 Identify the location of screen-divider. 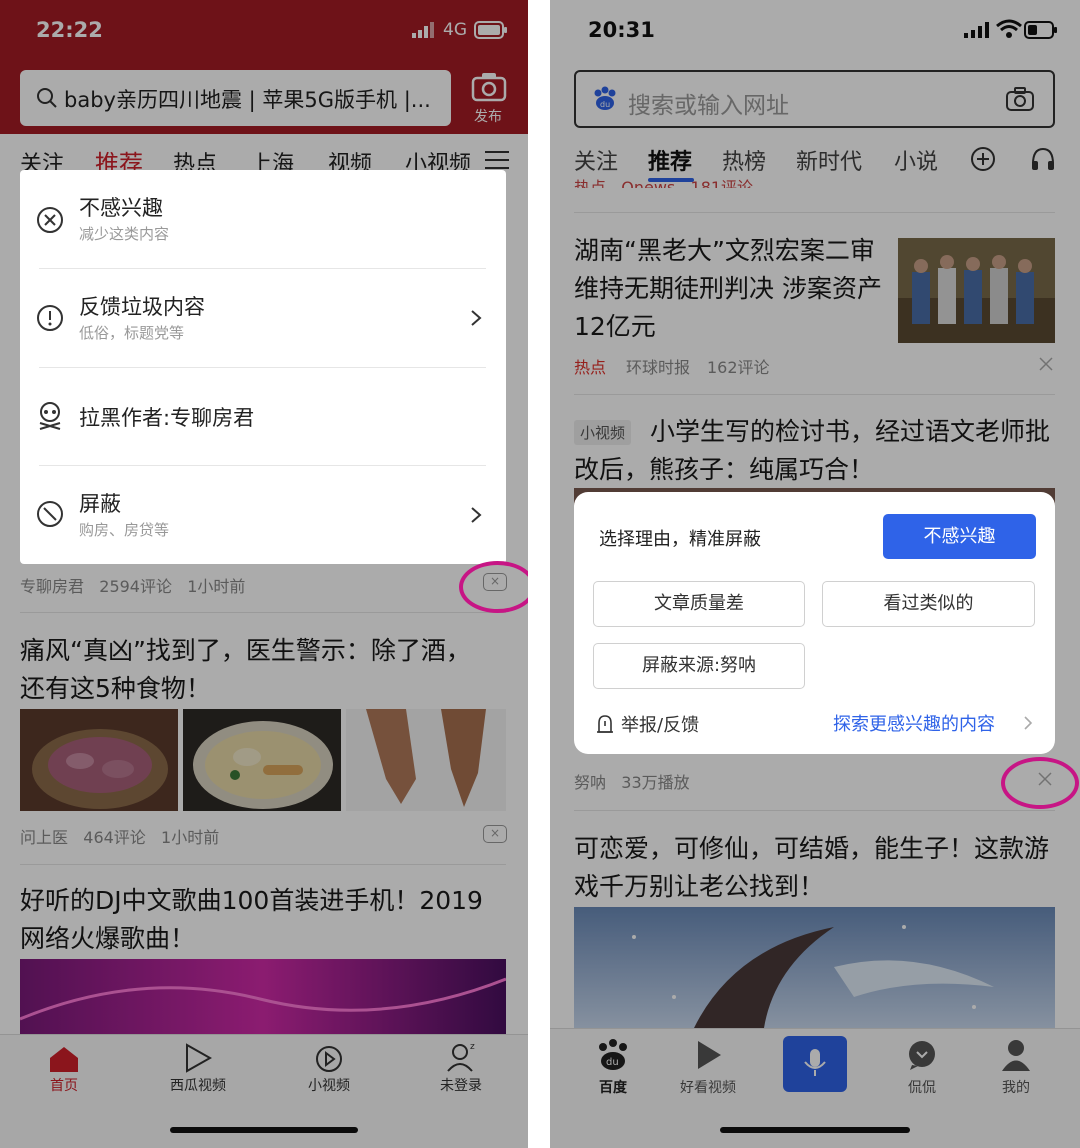
(539, 574).